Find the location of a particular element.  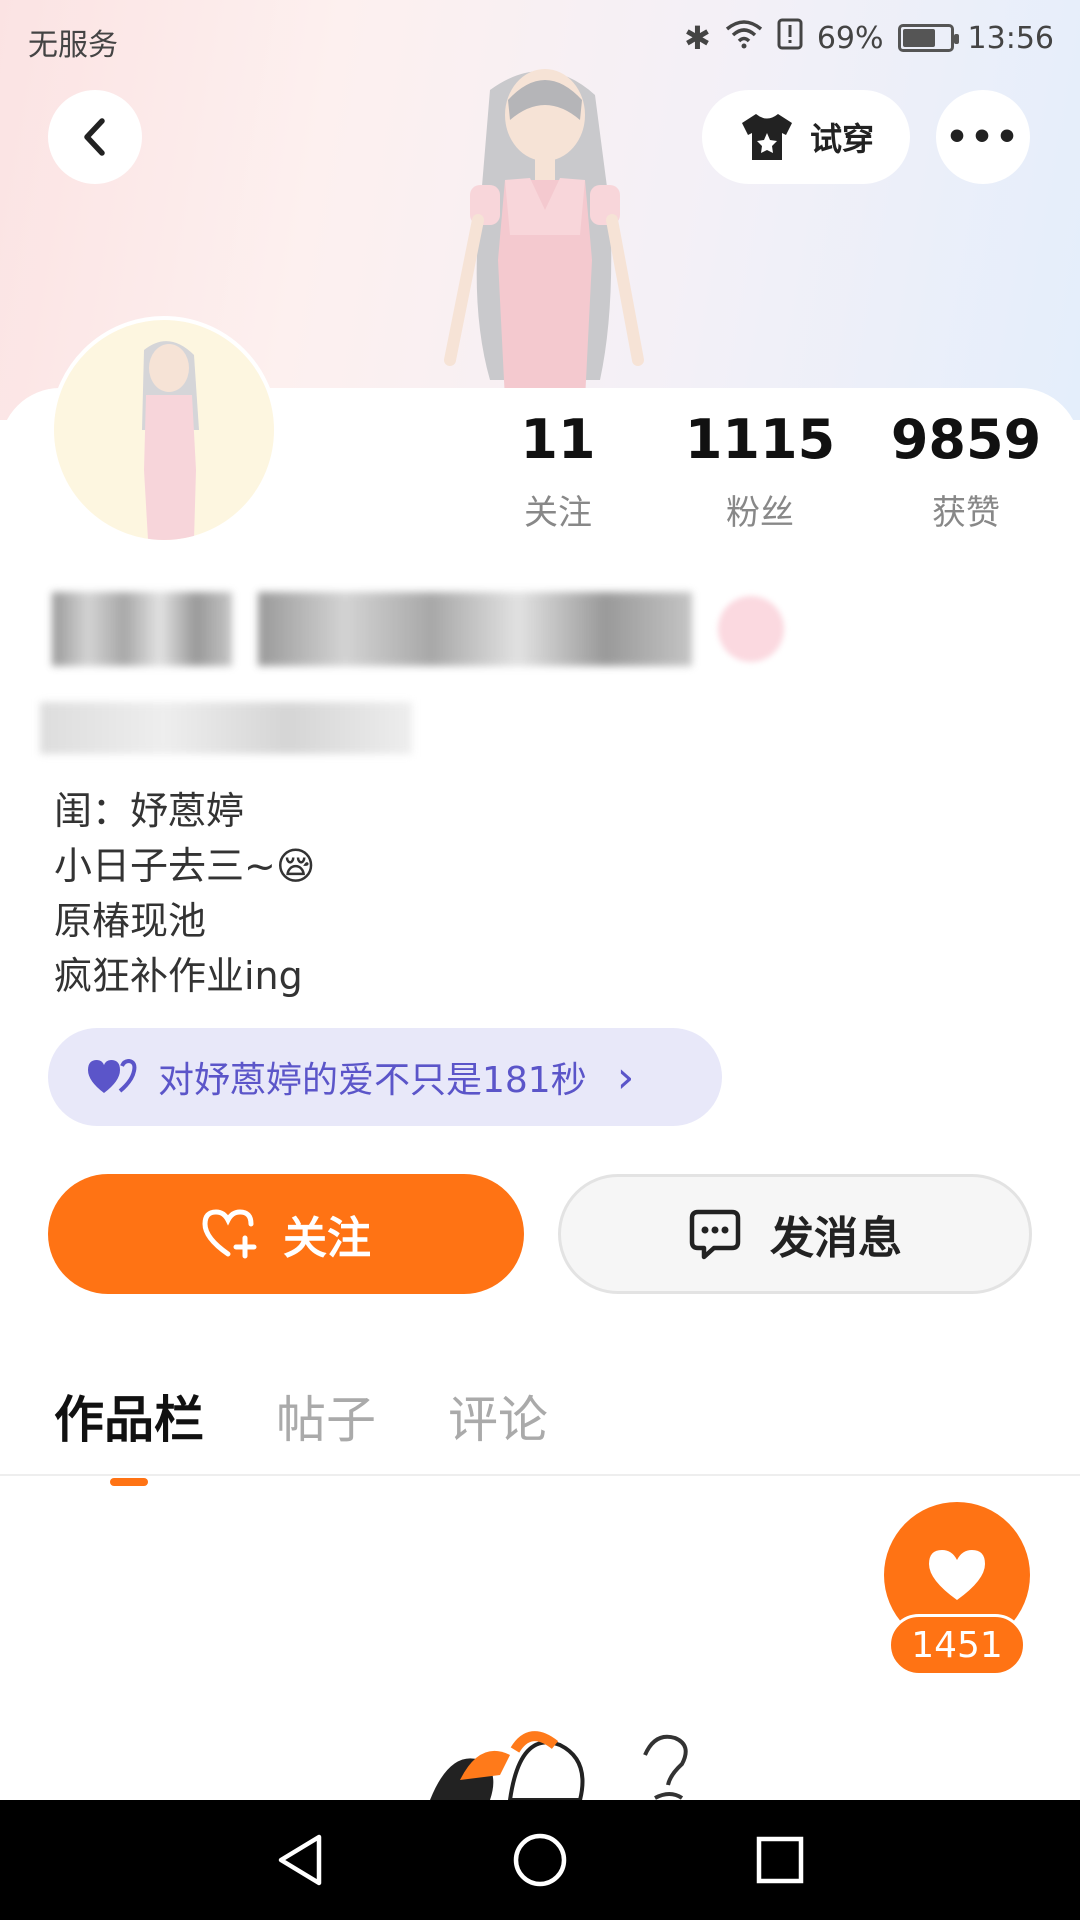

nav-home-button is located at coordinates (540, 1860).